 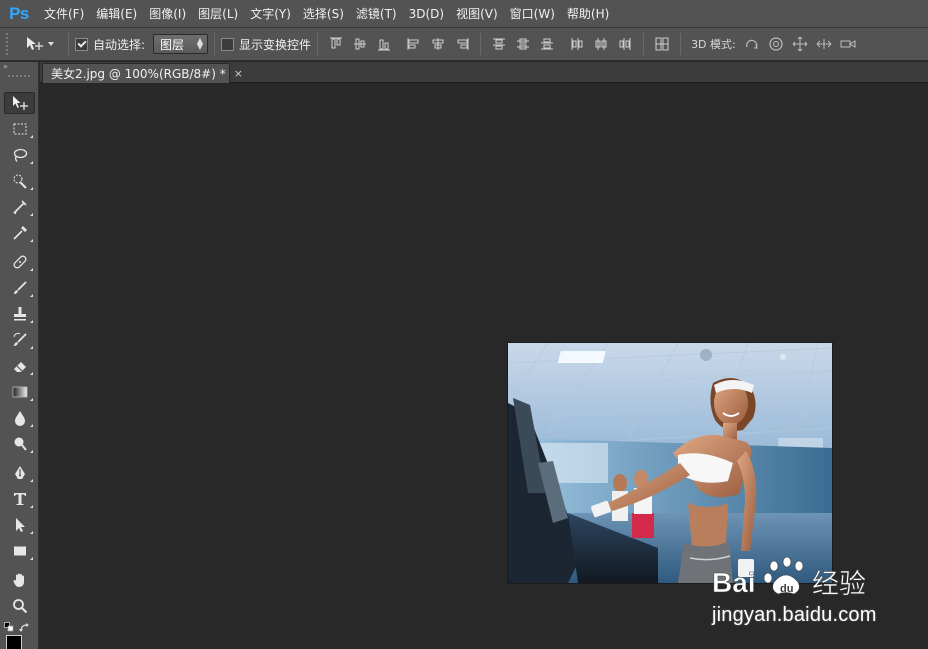 I want to click on menu-filter: 滤镜(T), so click(x=376, y=14).